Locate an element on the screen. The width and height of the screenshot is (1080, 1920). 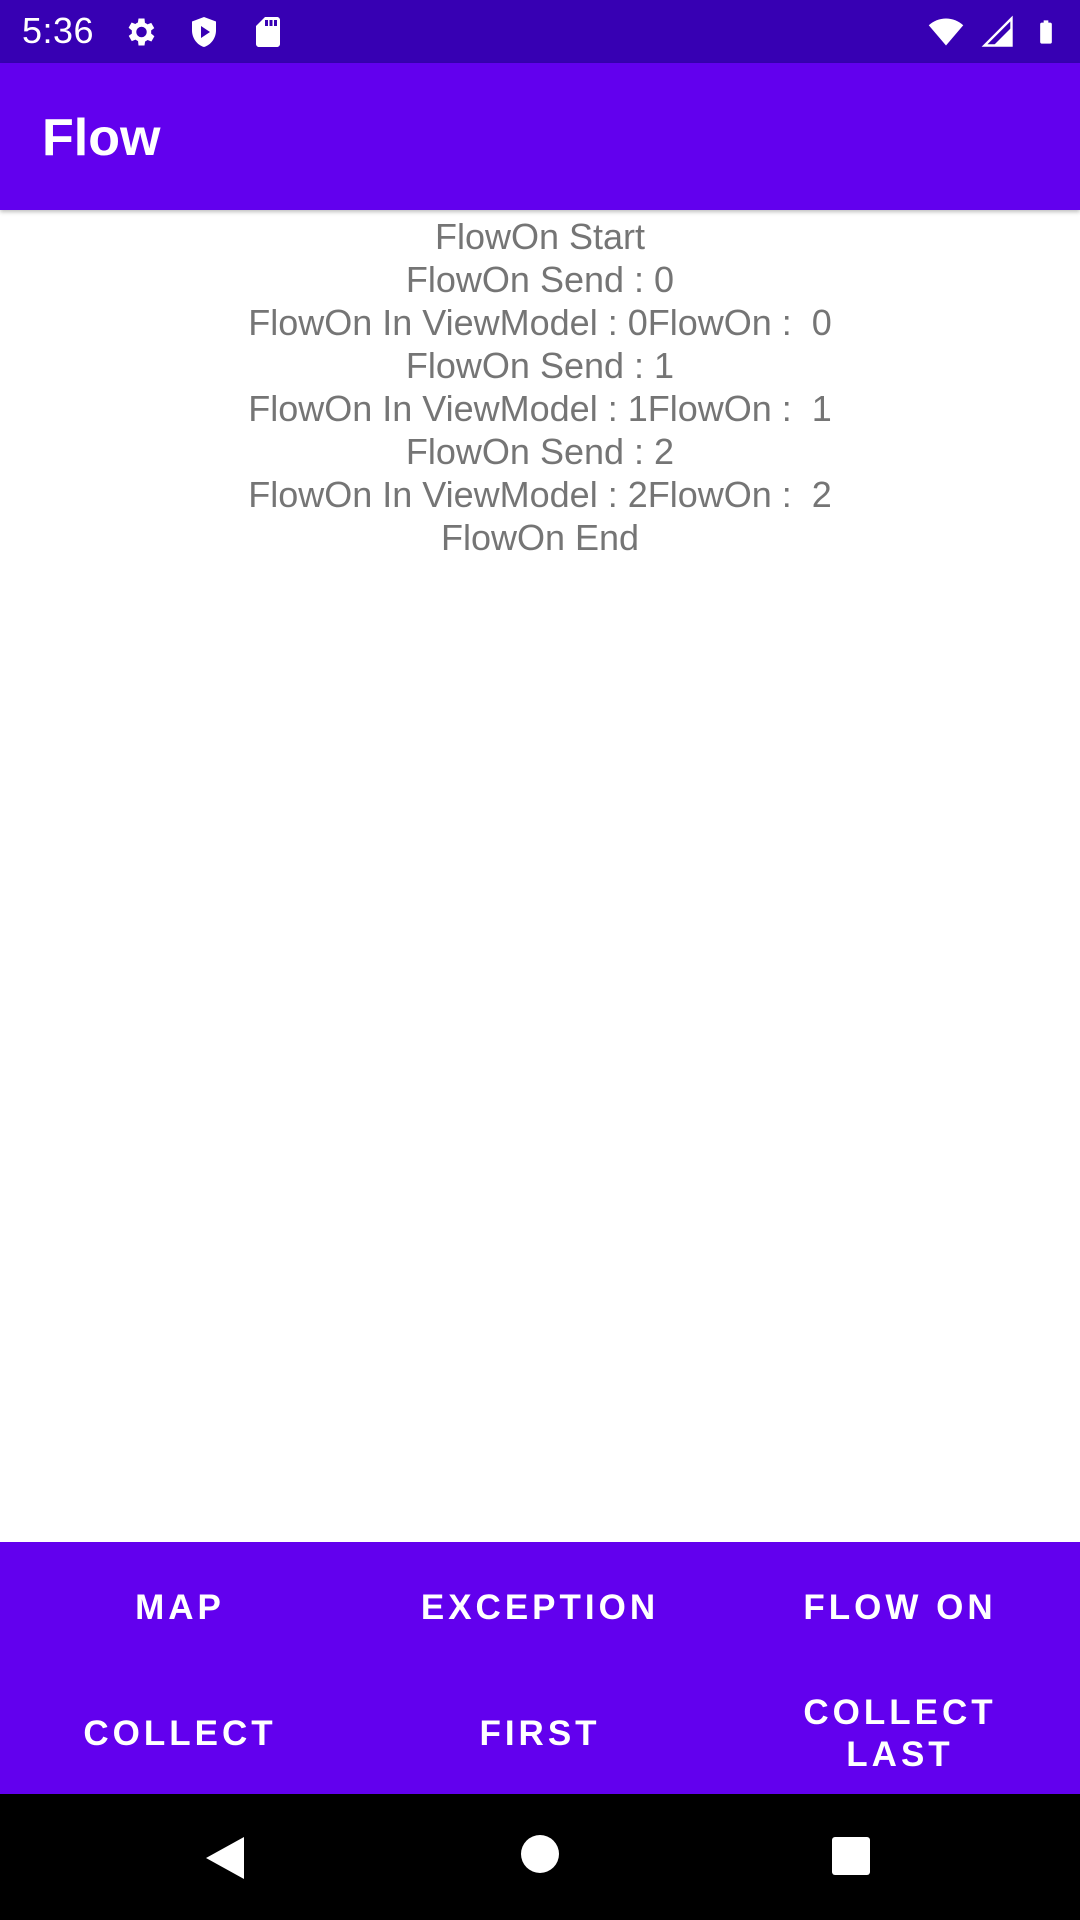
recents-icon is located at coordinates (851, 1856).